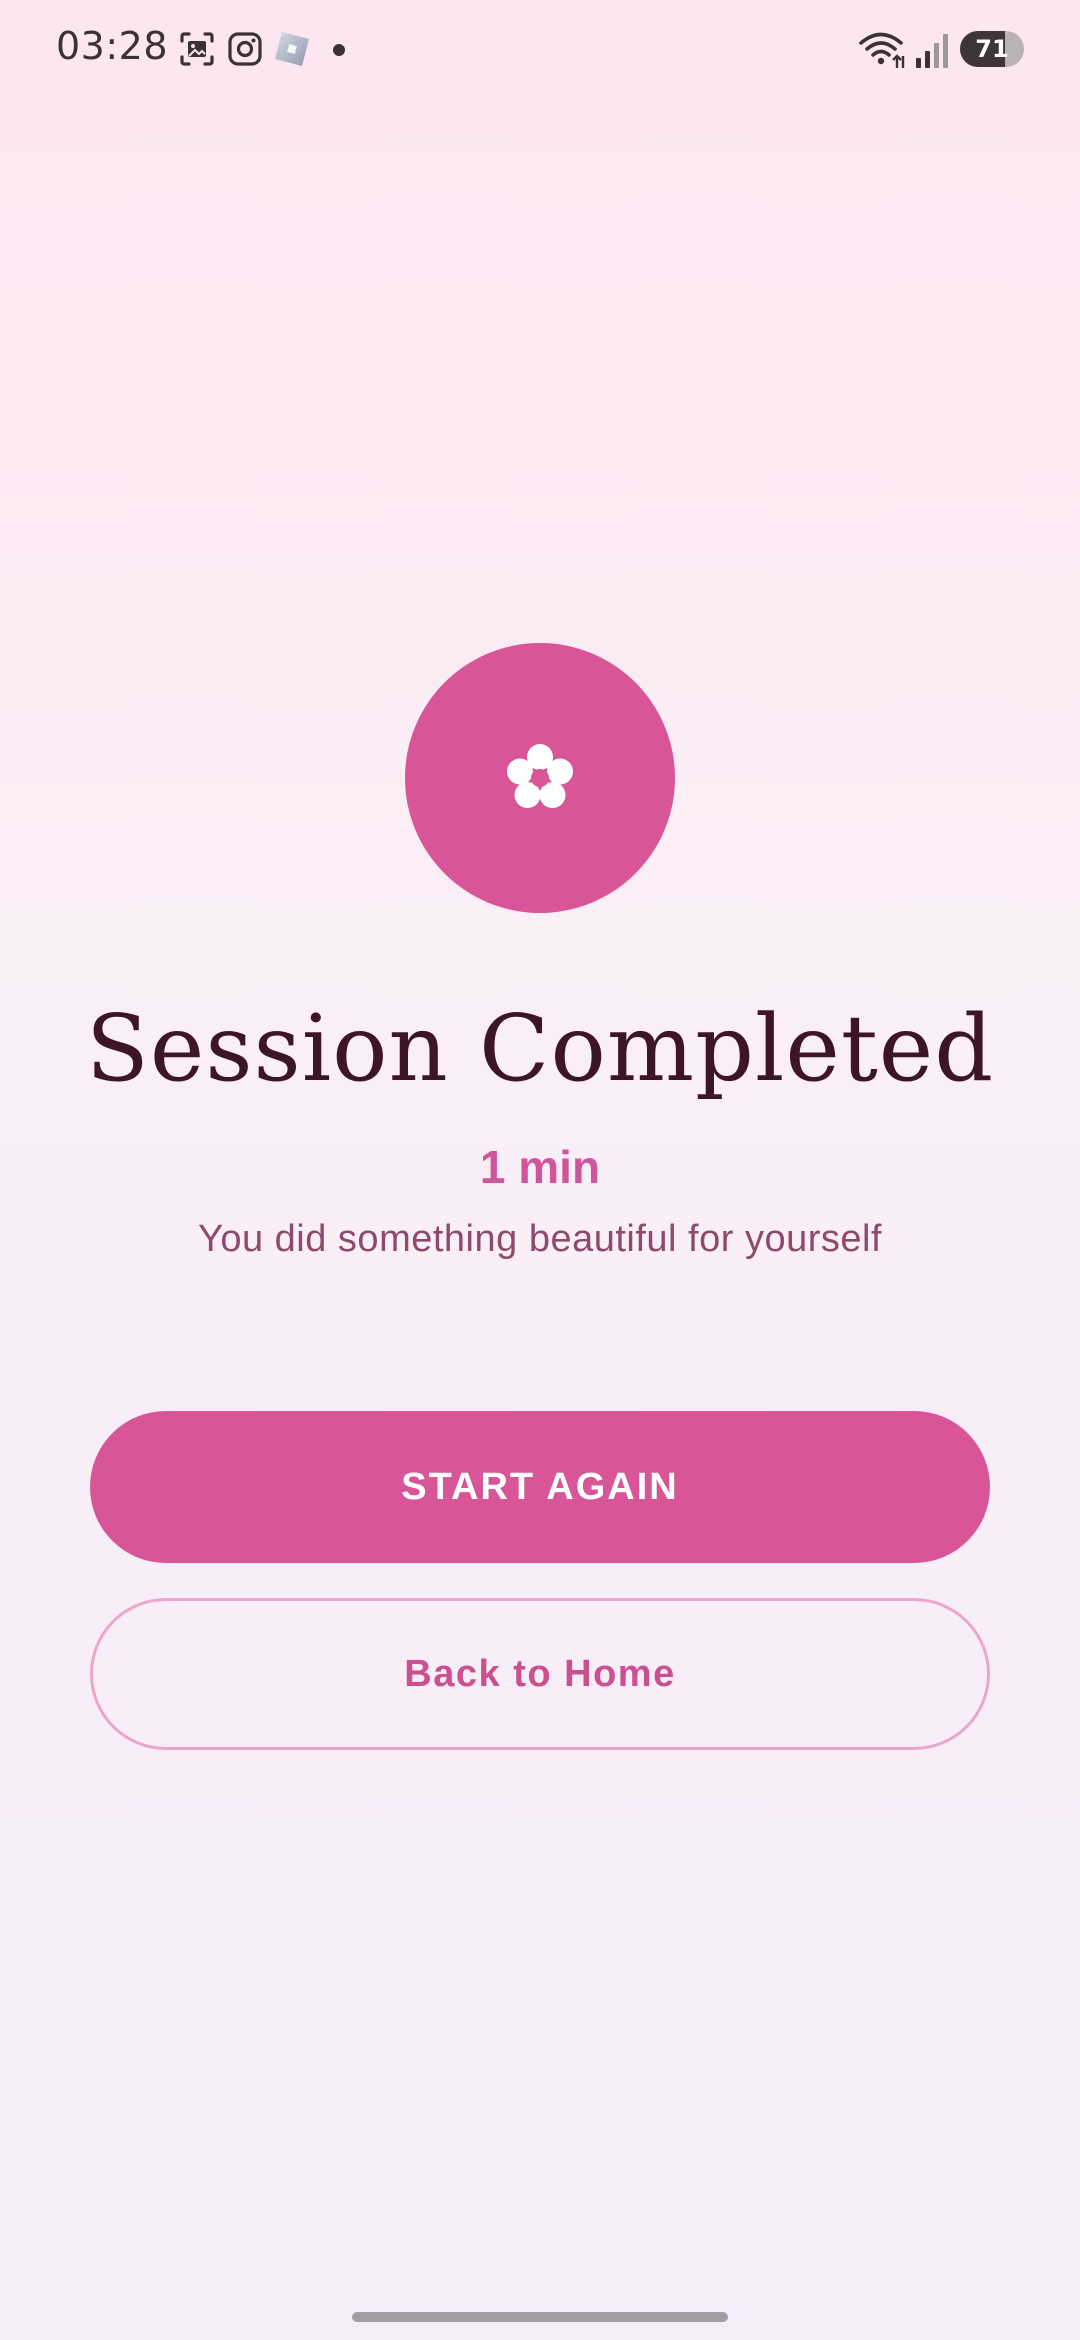 The width and height of the screenshot is (1080, 2340). I want to click on back-to-home-button: Back to Home, so click(540, 1674).